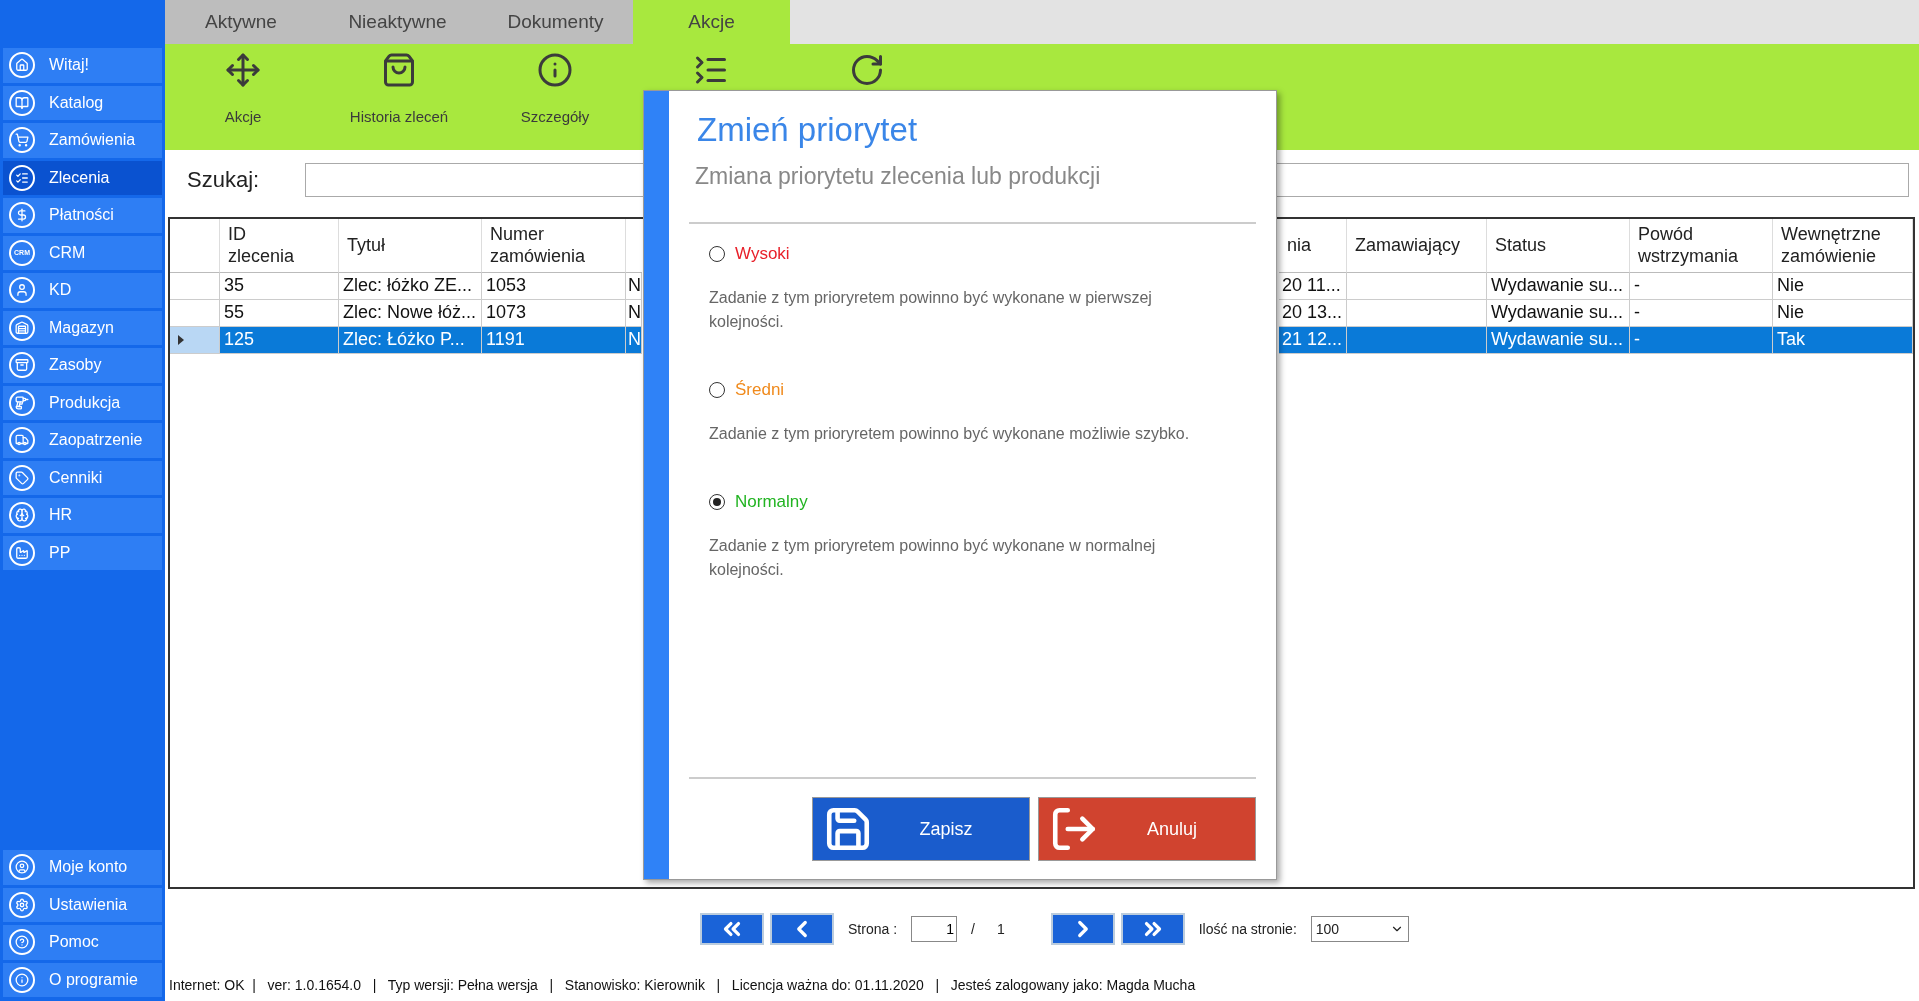 Image resolution: width=1919 pixels, height=1001 pixels. Describe the element at coordinates (22, 942) in the screenshot. I see `help-icon` at that location.